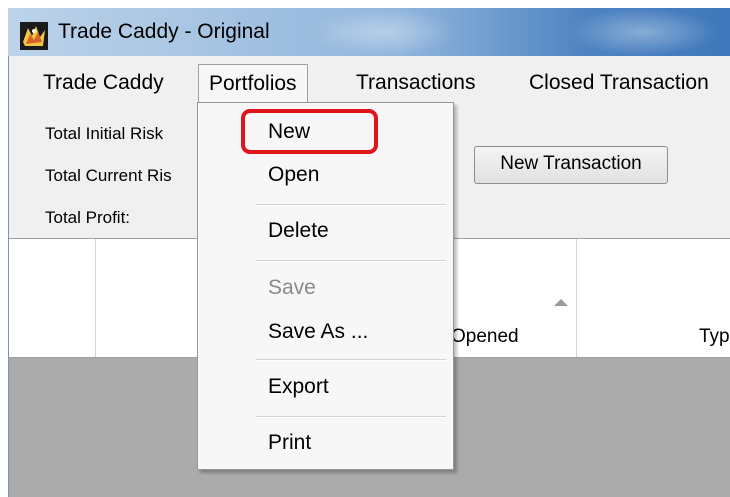  Describe the element at coordinates (289, 443) in the screenshot. I see `menu-item-print: Print` at that location.